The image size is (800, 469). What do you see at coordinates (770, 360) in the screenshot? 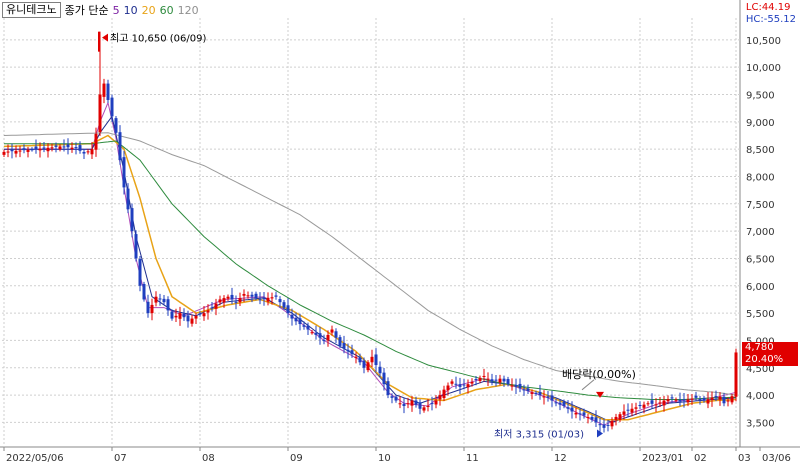
I see `change-percent-tag: 20.40%` at bounding box center [770, 360].